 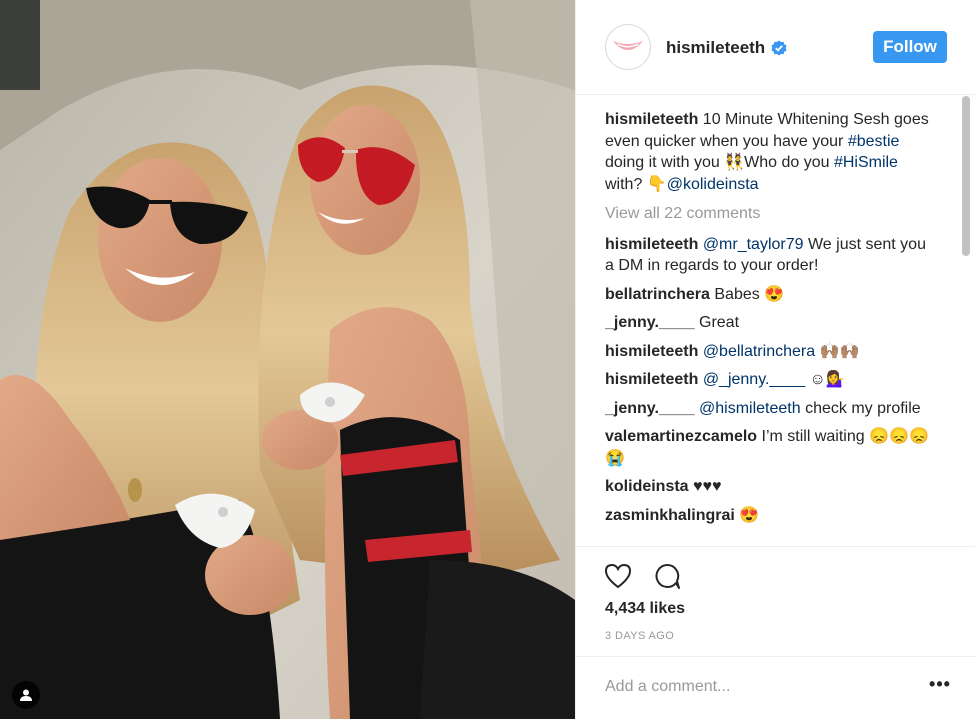 I want to click on caption-mention: @kolideinsta, so click(x=713, y=184).